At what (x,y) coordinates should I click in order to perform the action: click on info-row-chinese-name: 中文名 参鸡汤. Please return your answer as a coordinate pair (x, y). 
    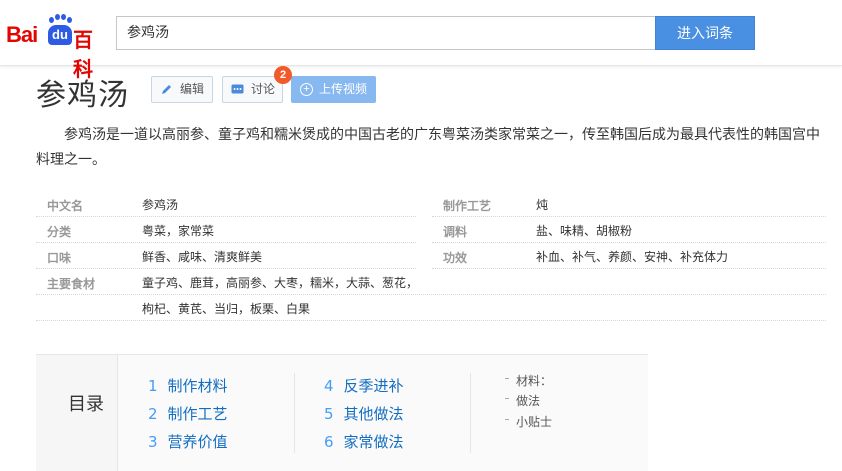
    Looking at the image, I should click on (226, 204).